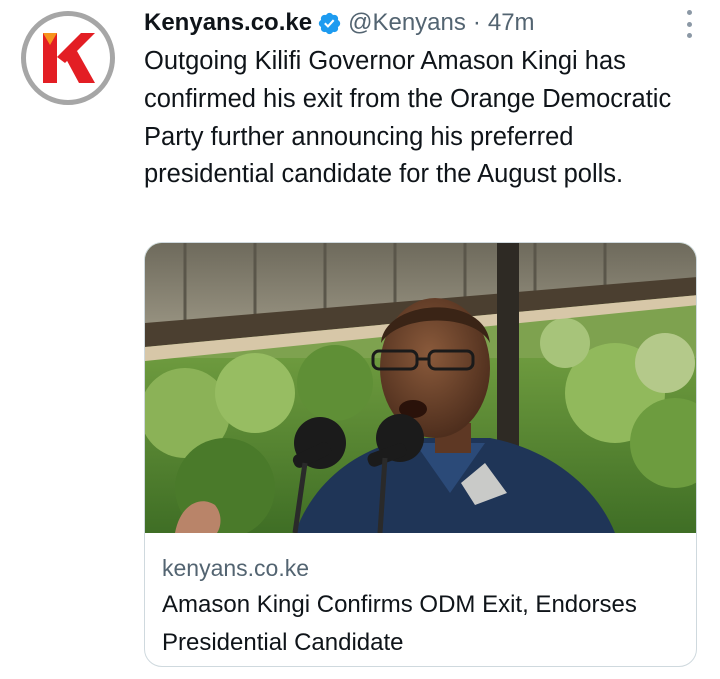 The image size is (720, 679). I want to click on kenyans-k-logo-icon, so click(69, 58).